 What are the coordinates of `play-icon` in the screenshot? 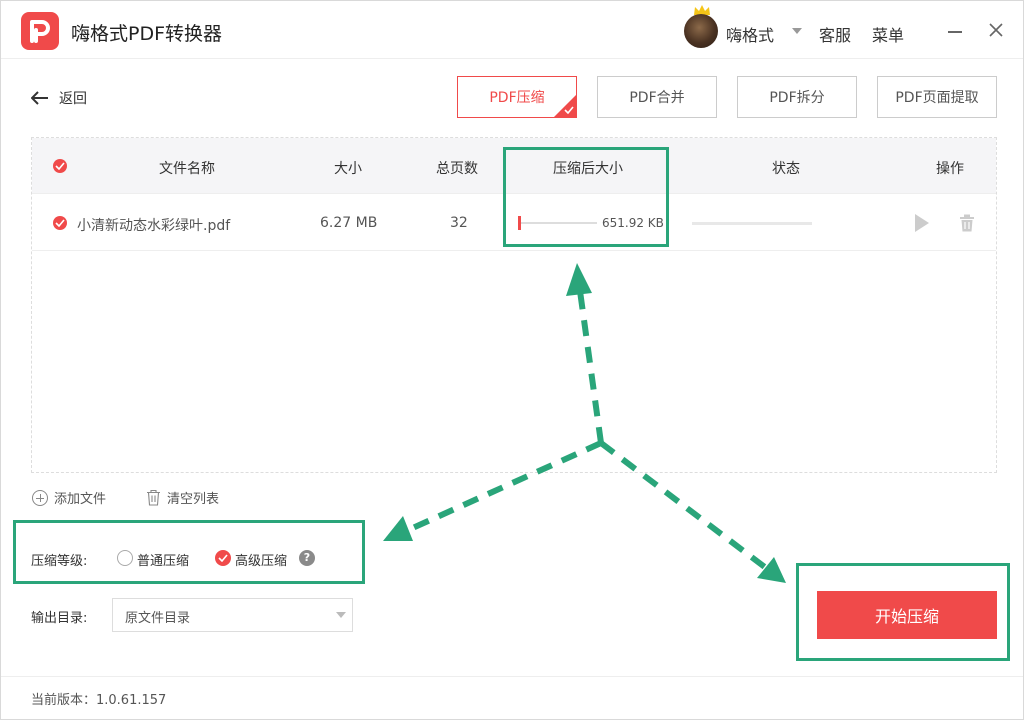 It's located at (922, 223).